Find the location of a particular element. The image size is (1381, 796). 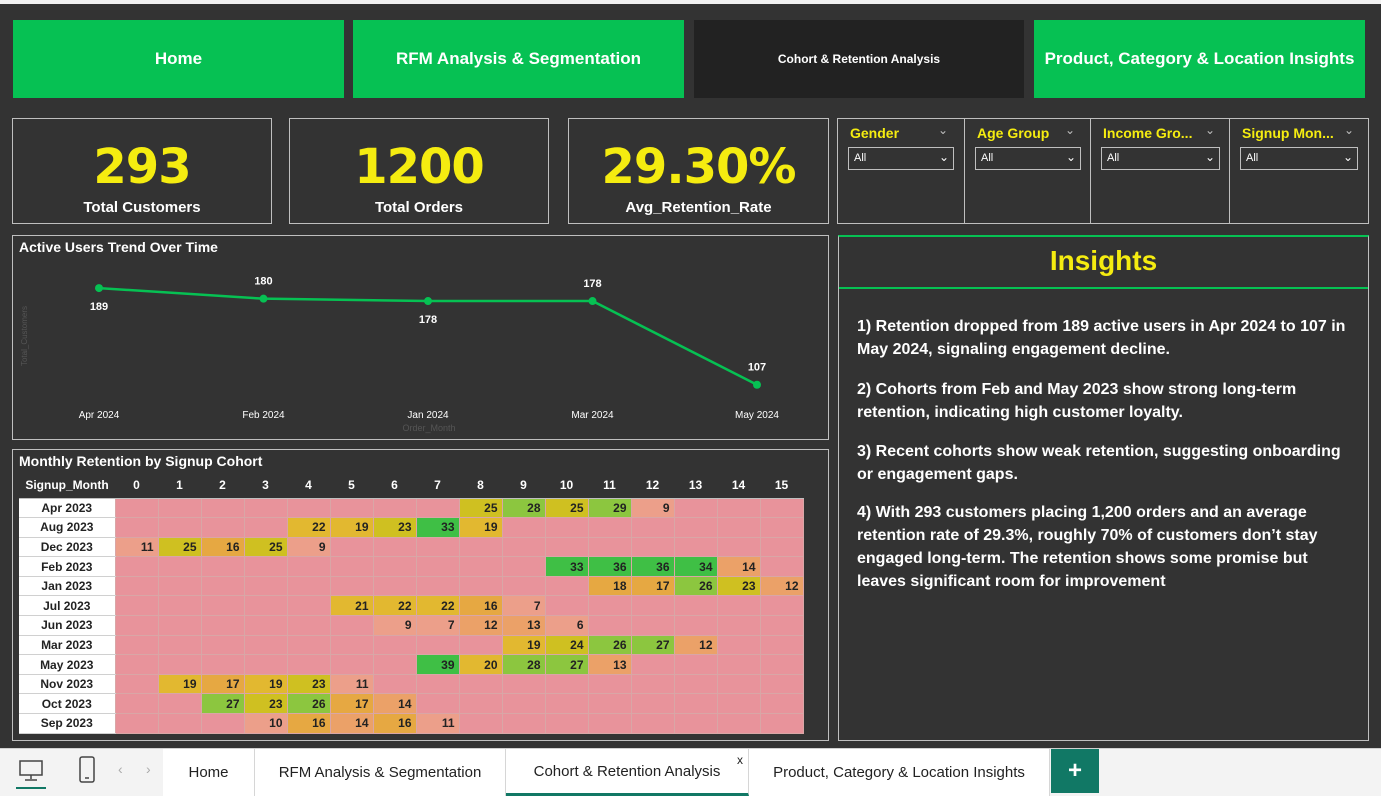

heatmap-cell: 23 is located at coordinates (738, 586).